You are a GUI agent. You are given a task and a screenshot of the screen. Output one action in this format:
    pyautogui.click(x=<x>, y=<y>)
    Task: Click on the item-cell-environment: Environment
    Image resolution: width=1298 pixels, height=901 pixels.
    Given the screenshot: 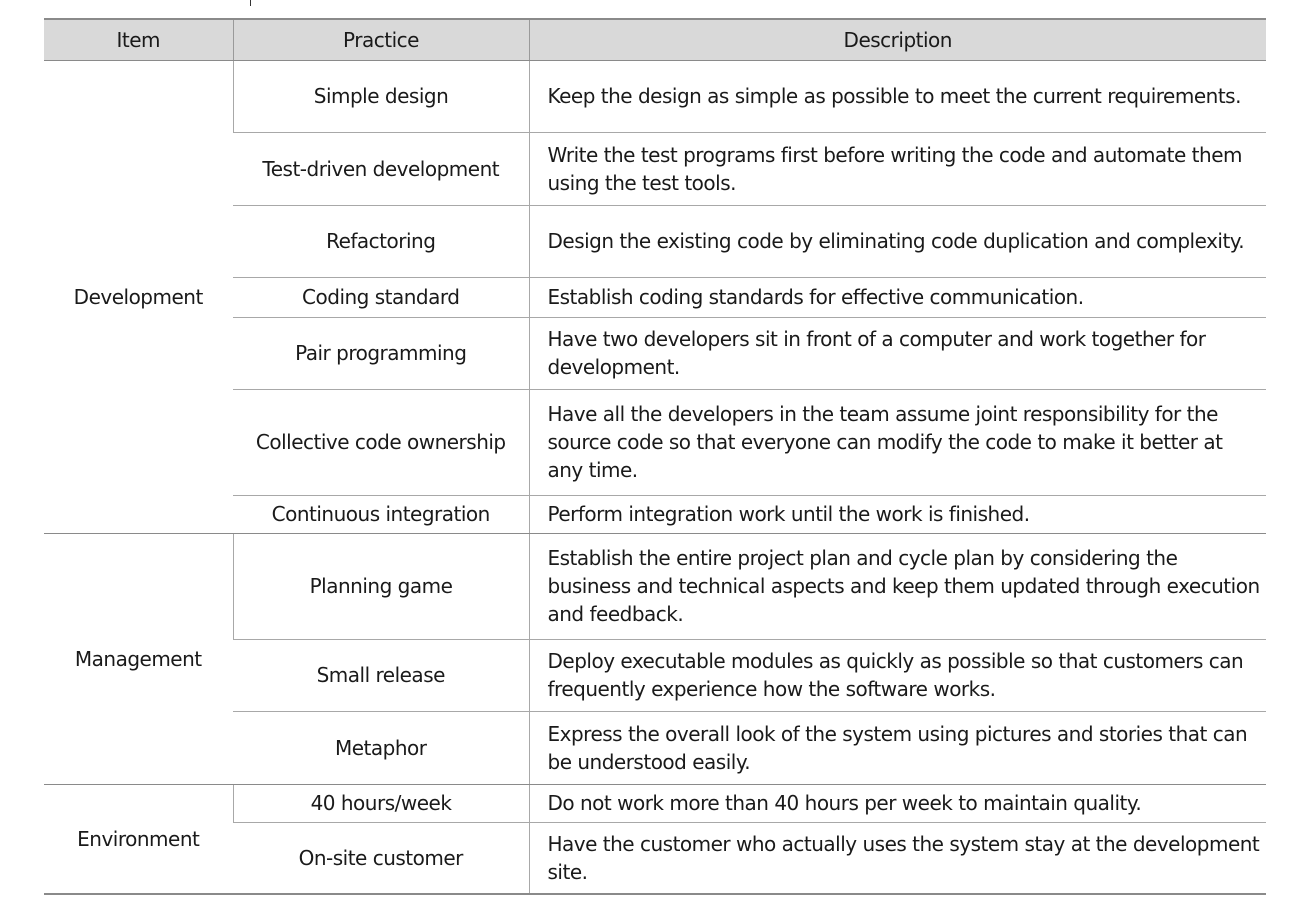 What is the action you would take?
    pyautogui.click(x=138, y=839)
    